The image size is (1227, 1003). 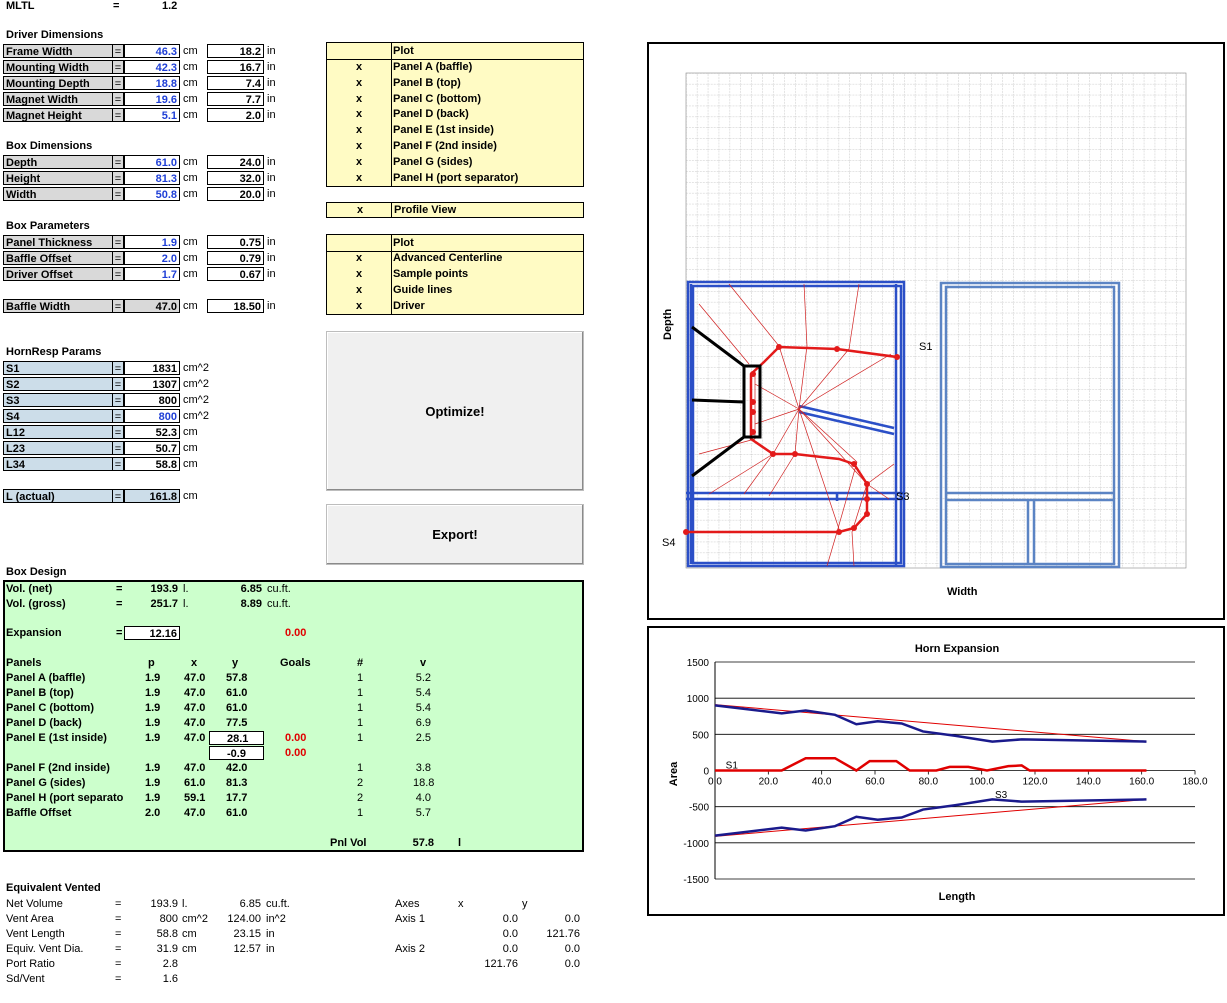 I want to click on horn-annotation-s3: S3, so click(x=1001, y=795).